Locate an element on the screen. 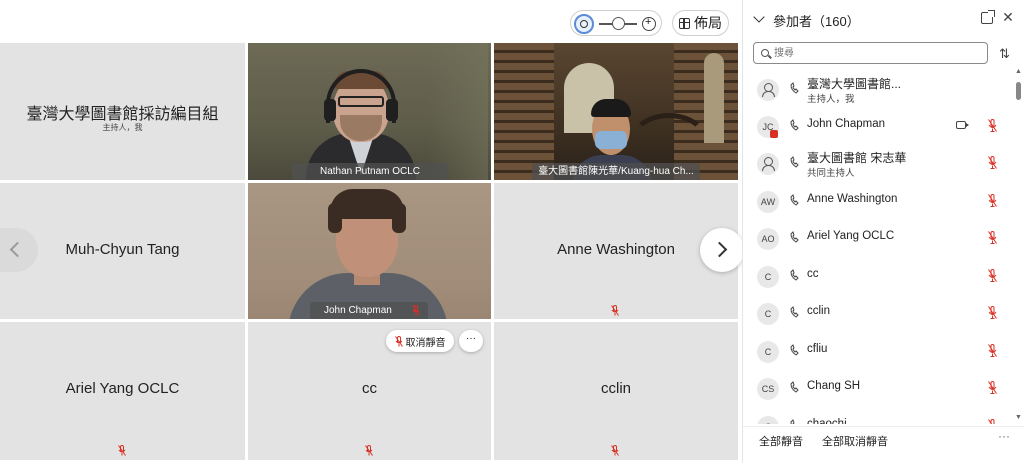  participant-name: Chang SH is located at coordinates (834, 386).